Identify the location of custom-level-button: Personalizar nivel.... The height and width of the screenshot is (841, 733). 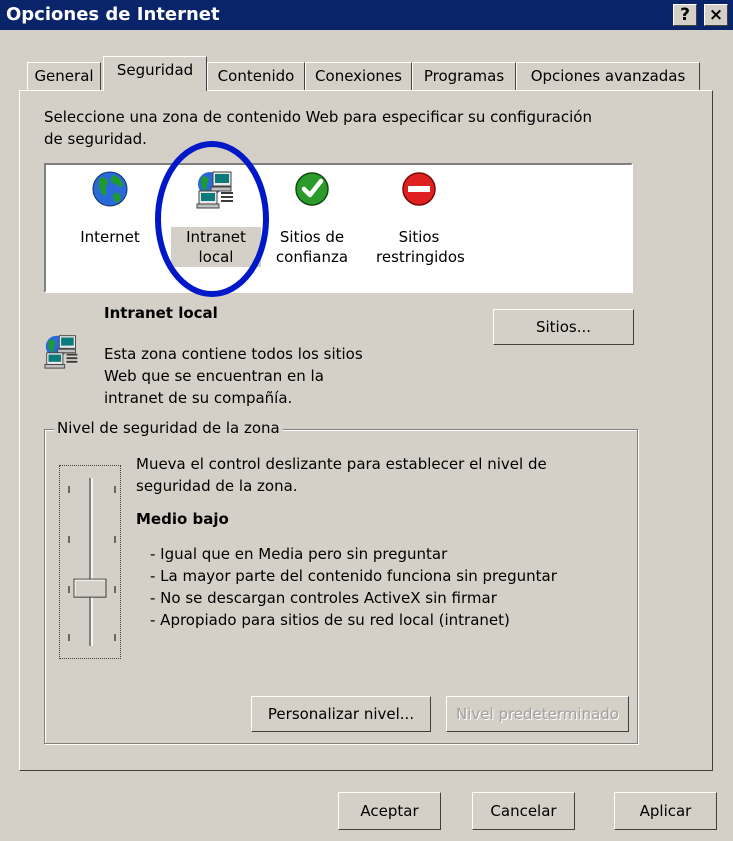
(341, 714).